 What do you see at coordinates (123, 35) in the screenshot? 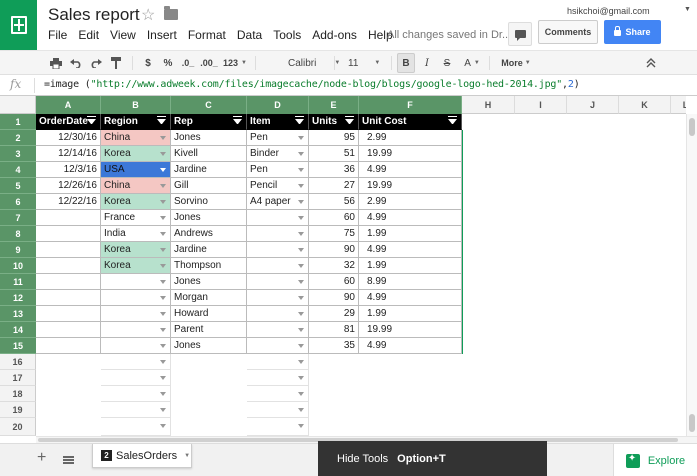
I see `menu-view: View` at bounding box center [123, 35].